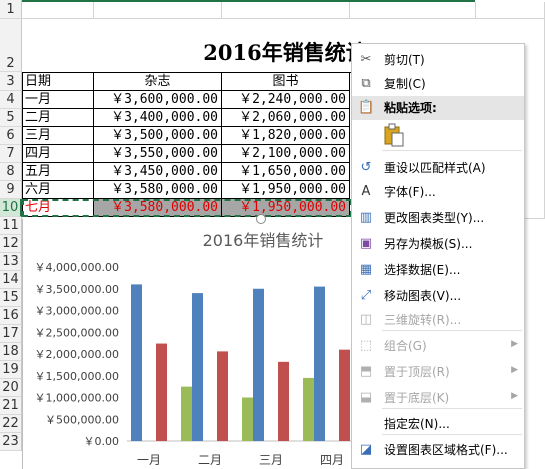  Describe the element at coordinates (11, 9) in the screenshot. I see `row-header-1: 1` at that location.